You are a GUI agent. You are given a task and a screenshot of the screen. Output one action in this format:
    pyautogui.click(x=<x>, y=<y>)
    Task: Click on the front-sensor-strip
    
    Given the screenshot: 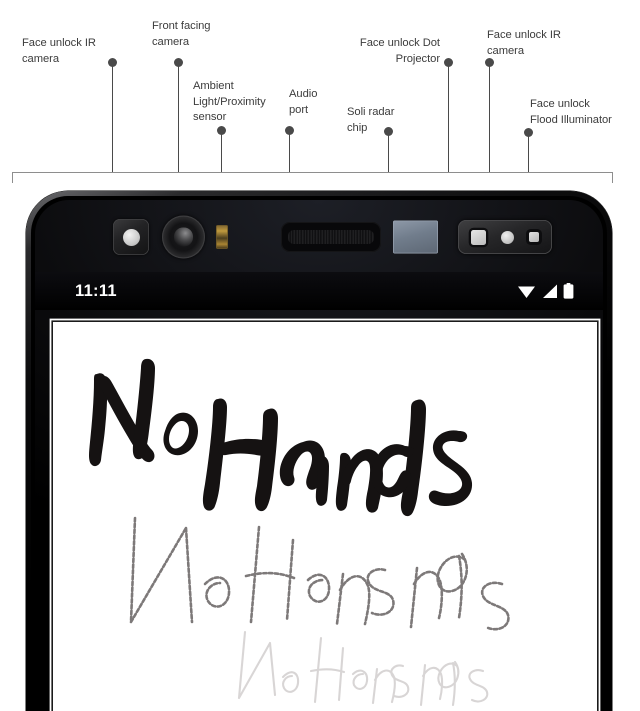 What is the action you would take?
    pyautogui.click(x=319, y=237)
    